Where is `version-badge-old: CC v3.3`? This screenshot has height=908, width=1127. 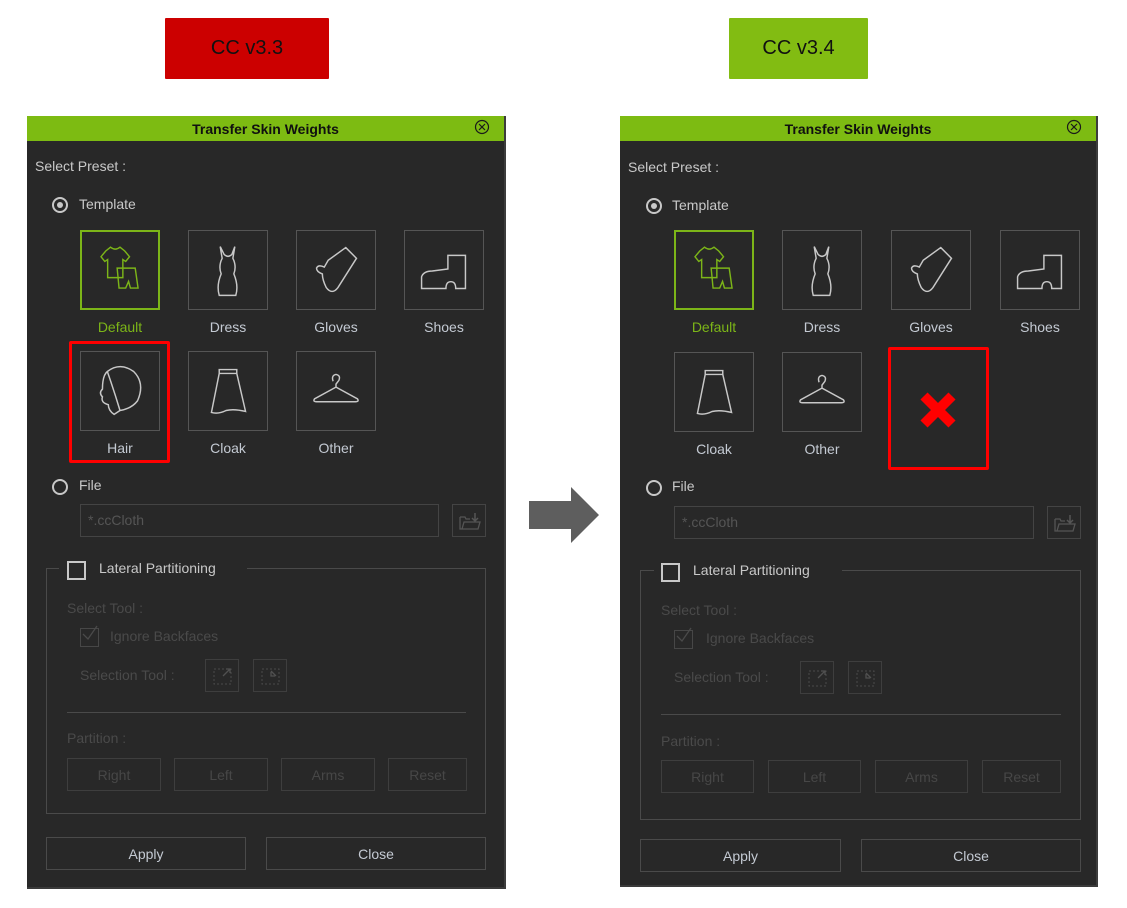 version-badge-old: CC v3.3 is located at coordinates (247, 48).